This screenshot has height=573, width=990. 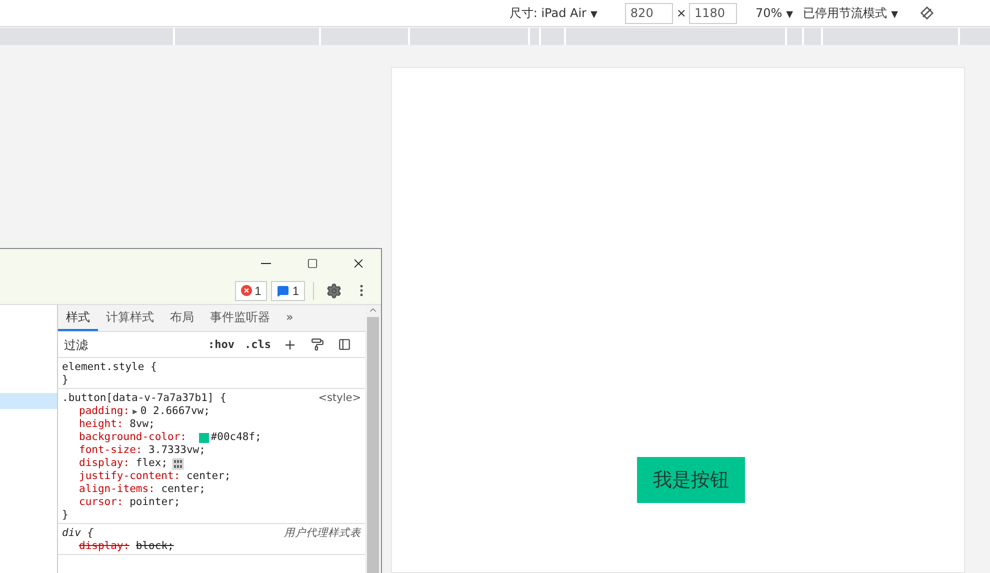 What do you see at coordinates (144, 398) in the screenshot?
I see `rule-selector: .button[data-v-7a7a37b1] {` at bounding box center [144, 398].